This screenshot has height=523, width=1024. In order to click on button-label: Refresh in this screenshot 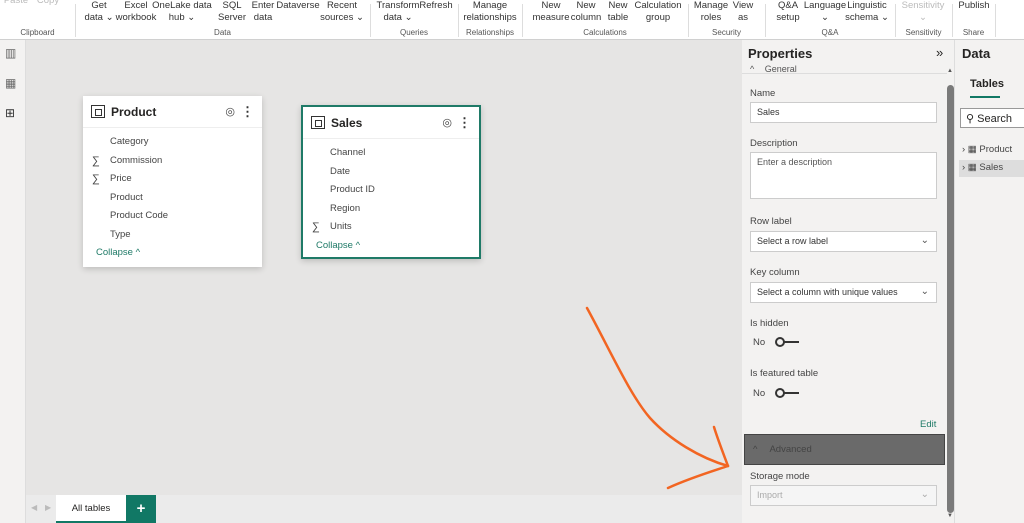, I will do `click(436, 5)`.